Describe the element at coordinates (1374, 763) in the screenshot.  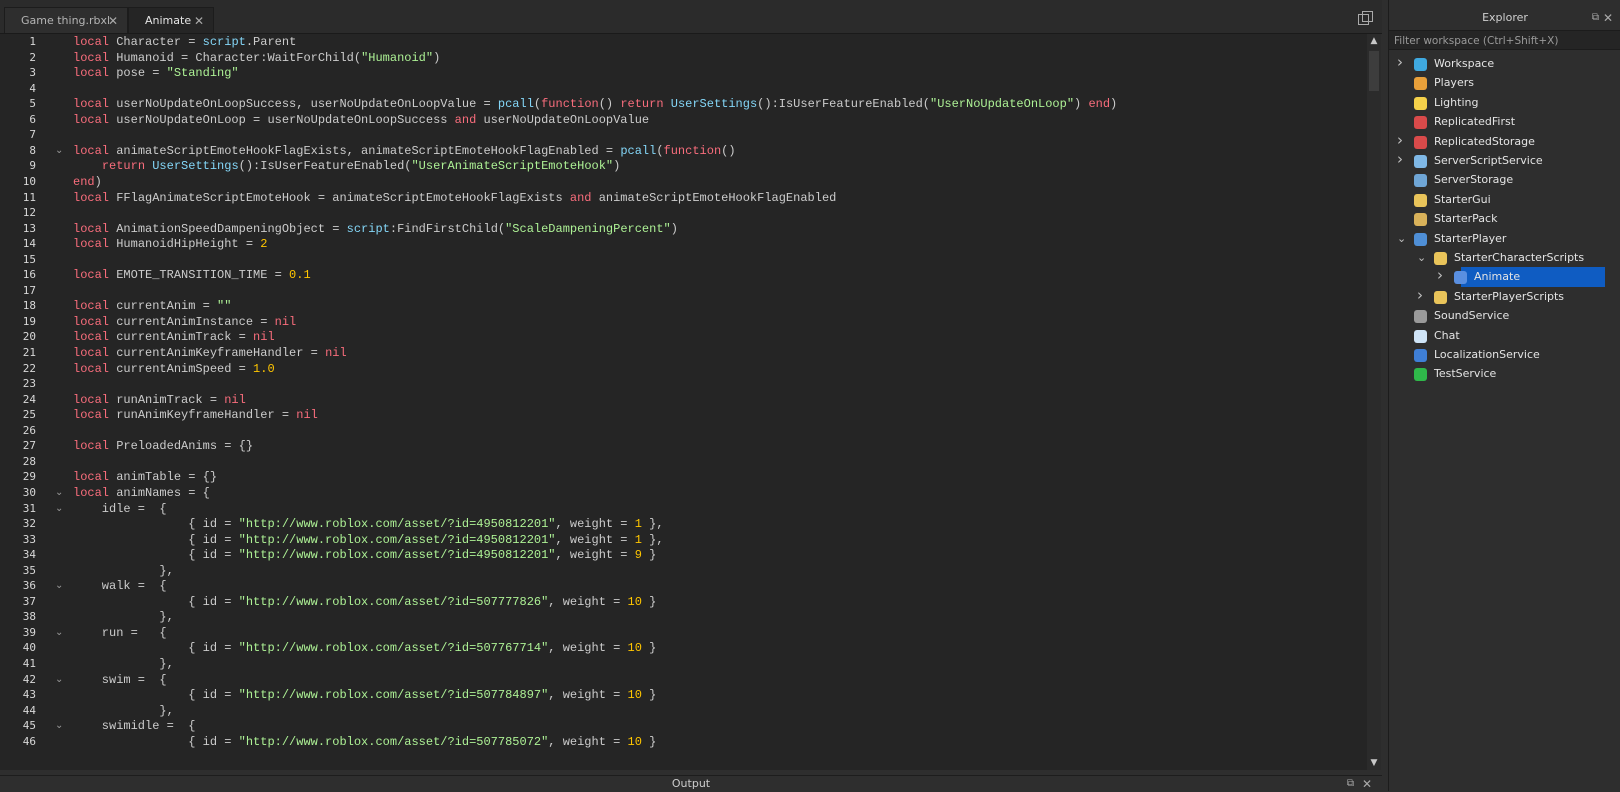
I see `scroll-down-arrow-icon: ▼` at that location.